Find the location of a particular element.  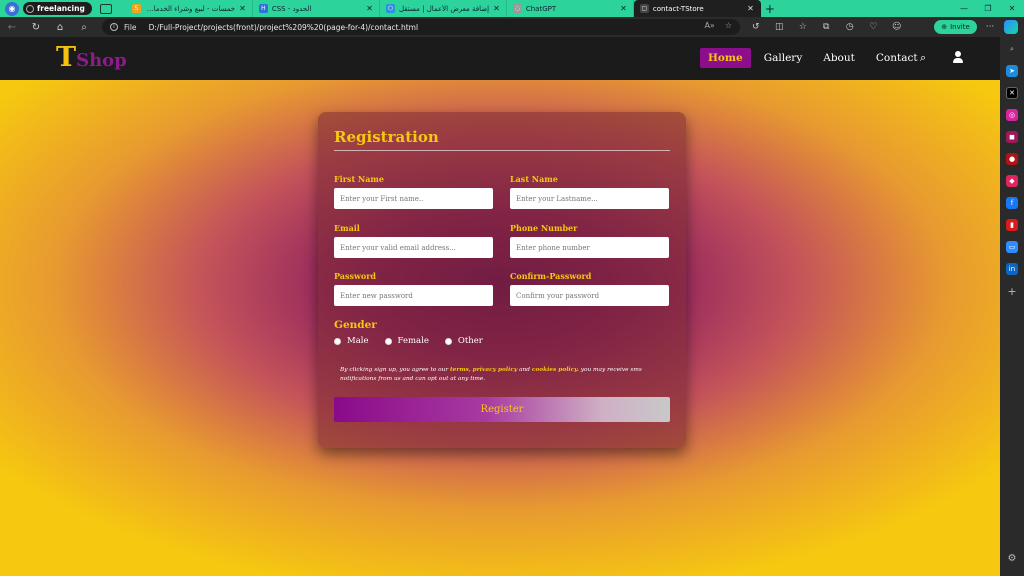

gender-title: Gender is located at coordinates (355, 325).